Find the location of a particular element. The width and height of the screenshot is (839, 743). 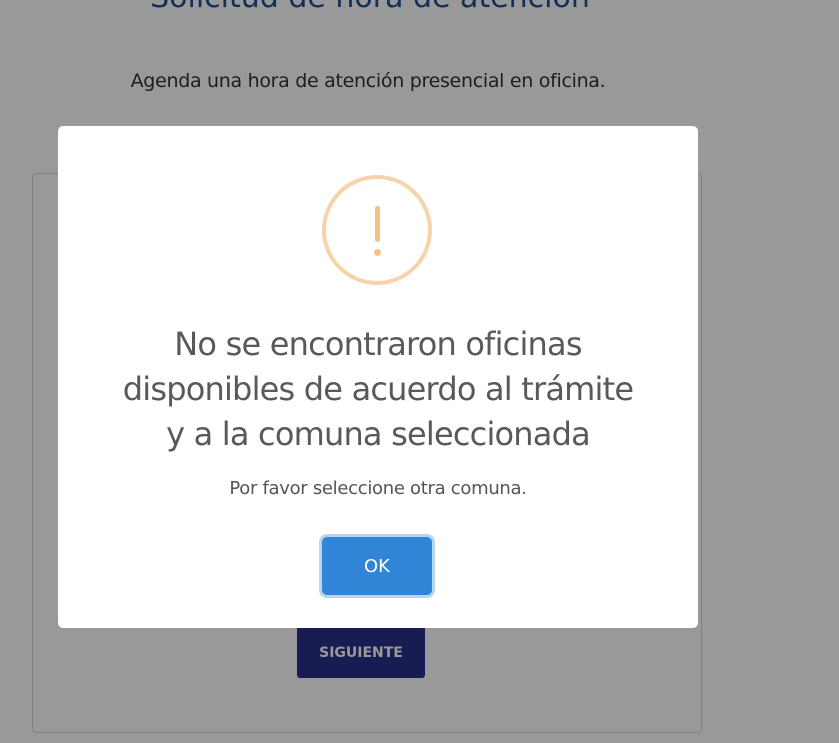

dialog-message: Por favor seleccione otra comuna. is located at coordinates (378, 488).